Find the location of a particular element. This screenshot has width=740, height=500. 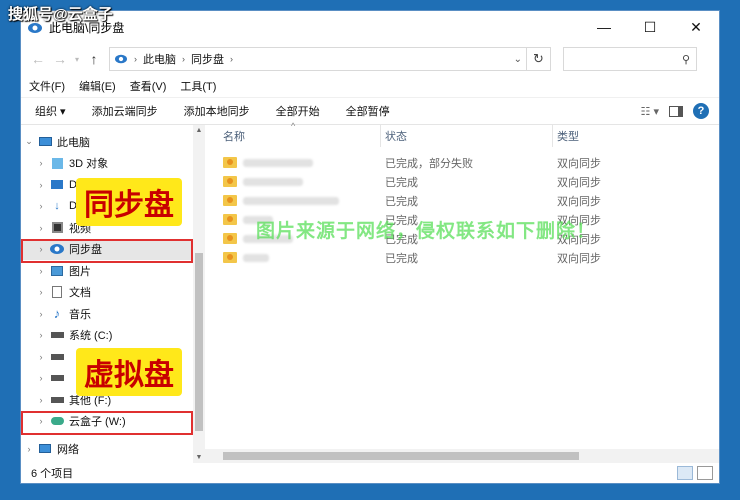

forward-button: → is located at coordinates (60, 59).